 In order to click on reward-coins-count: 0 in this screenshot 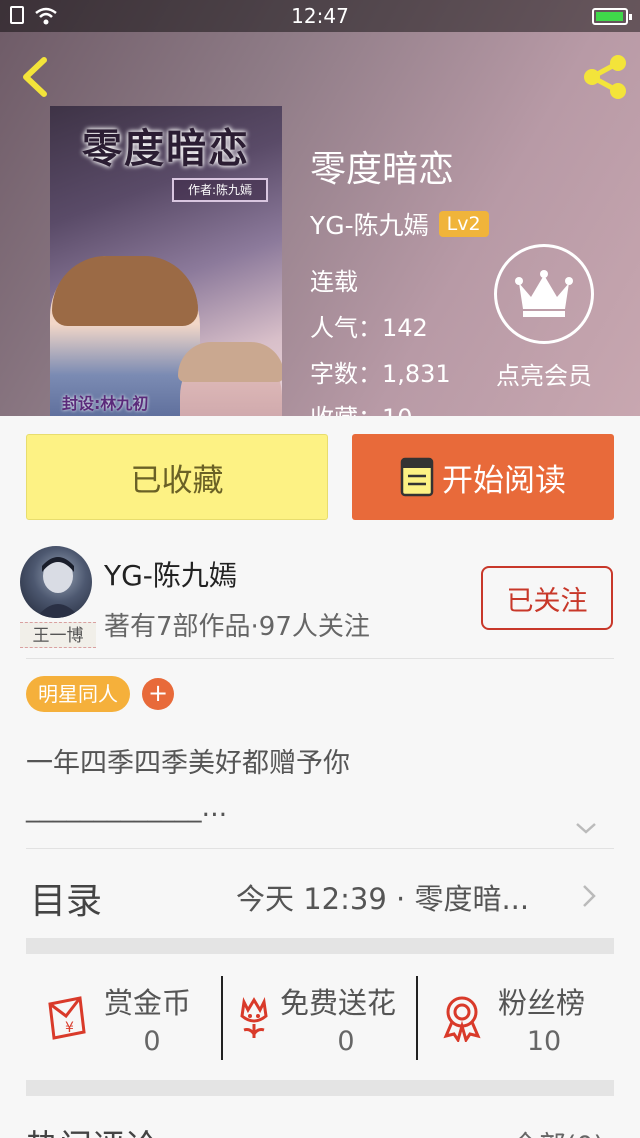, I will do `click(152, 1041)`.